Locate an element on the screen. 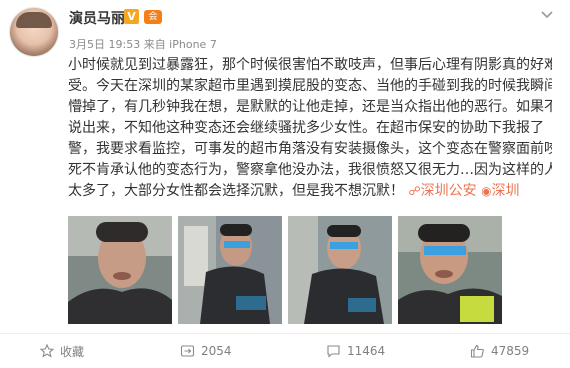  post-text-last-line: 太多了，大部分女性都会选择沉默，但是我不想沉默！ ☍深圳公安 ◉深圳 is located at coordinates (310, 191).